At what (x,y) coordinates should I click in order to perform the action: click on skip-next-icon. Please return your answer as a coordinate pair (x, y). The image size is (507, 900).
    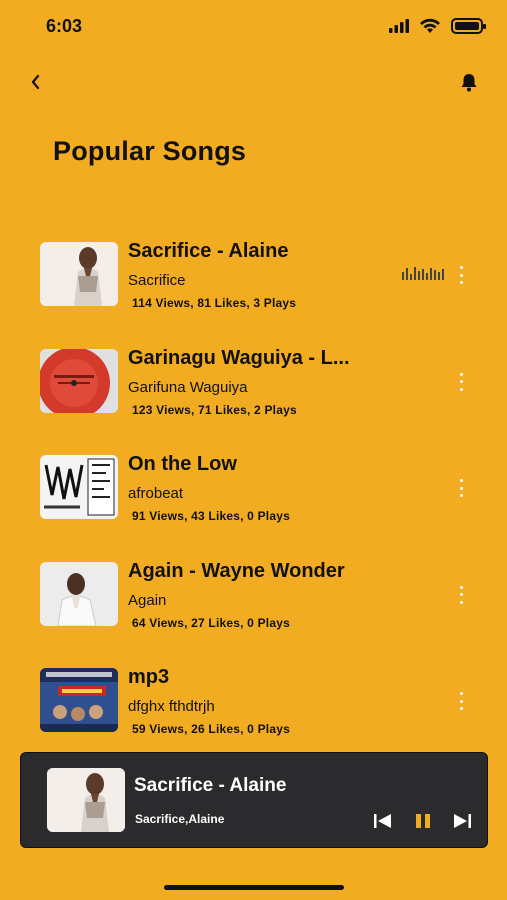
    Looking at the image, I should click on (462, 821).